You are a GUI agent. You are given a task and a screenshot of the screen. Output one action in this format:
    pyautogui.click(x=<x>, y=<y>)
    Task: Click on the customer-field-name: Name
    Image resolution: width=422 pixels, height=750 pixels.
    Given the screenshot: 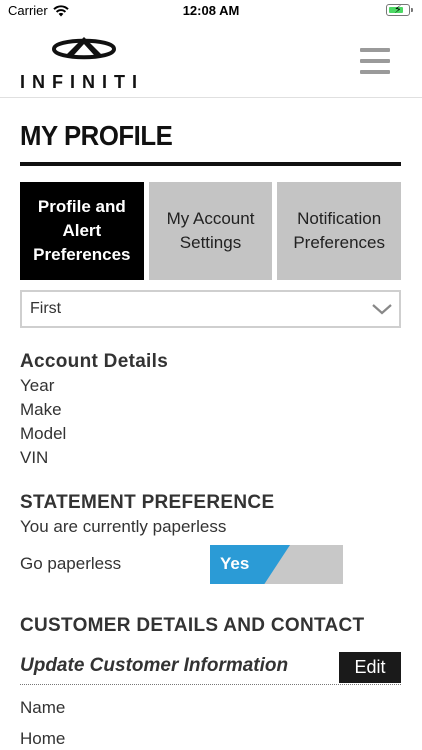 What is the action you would take?
    pyautogui.click(x=43, y=707)
    